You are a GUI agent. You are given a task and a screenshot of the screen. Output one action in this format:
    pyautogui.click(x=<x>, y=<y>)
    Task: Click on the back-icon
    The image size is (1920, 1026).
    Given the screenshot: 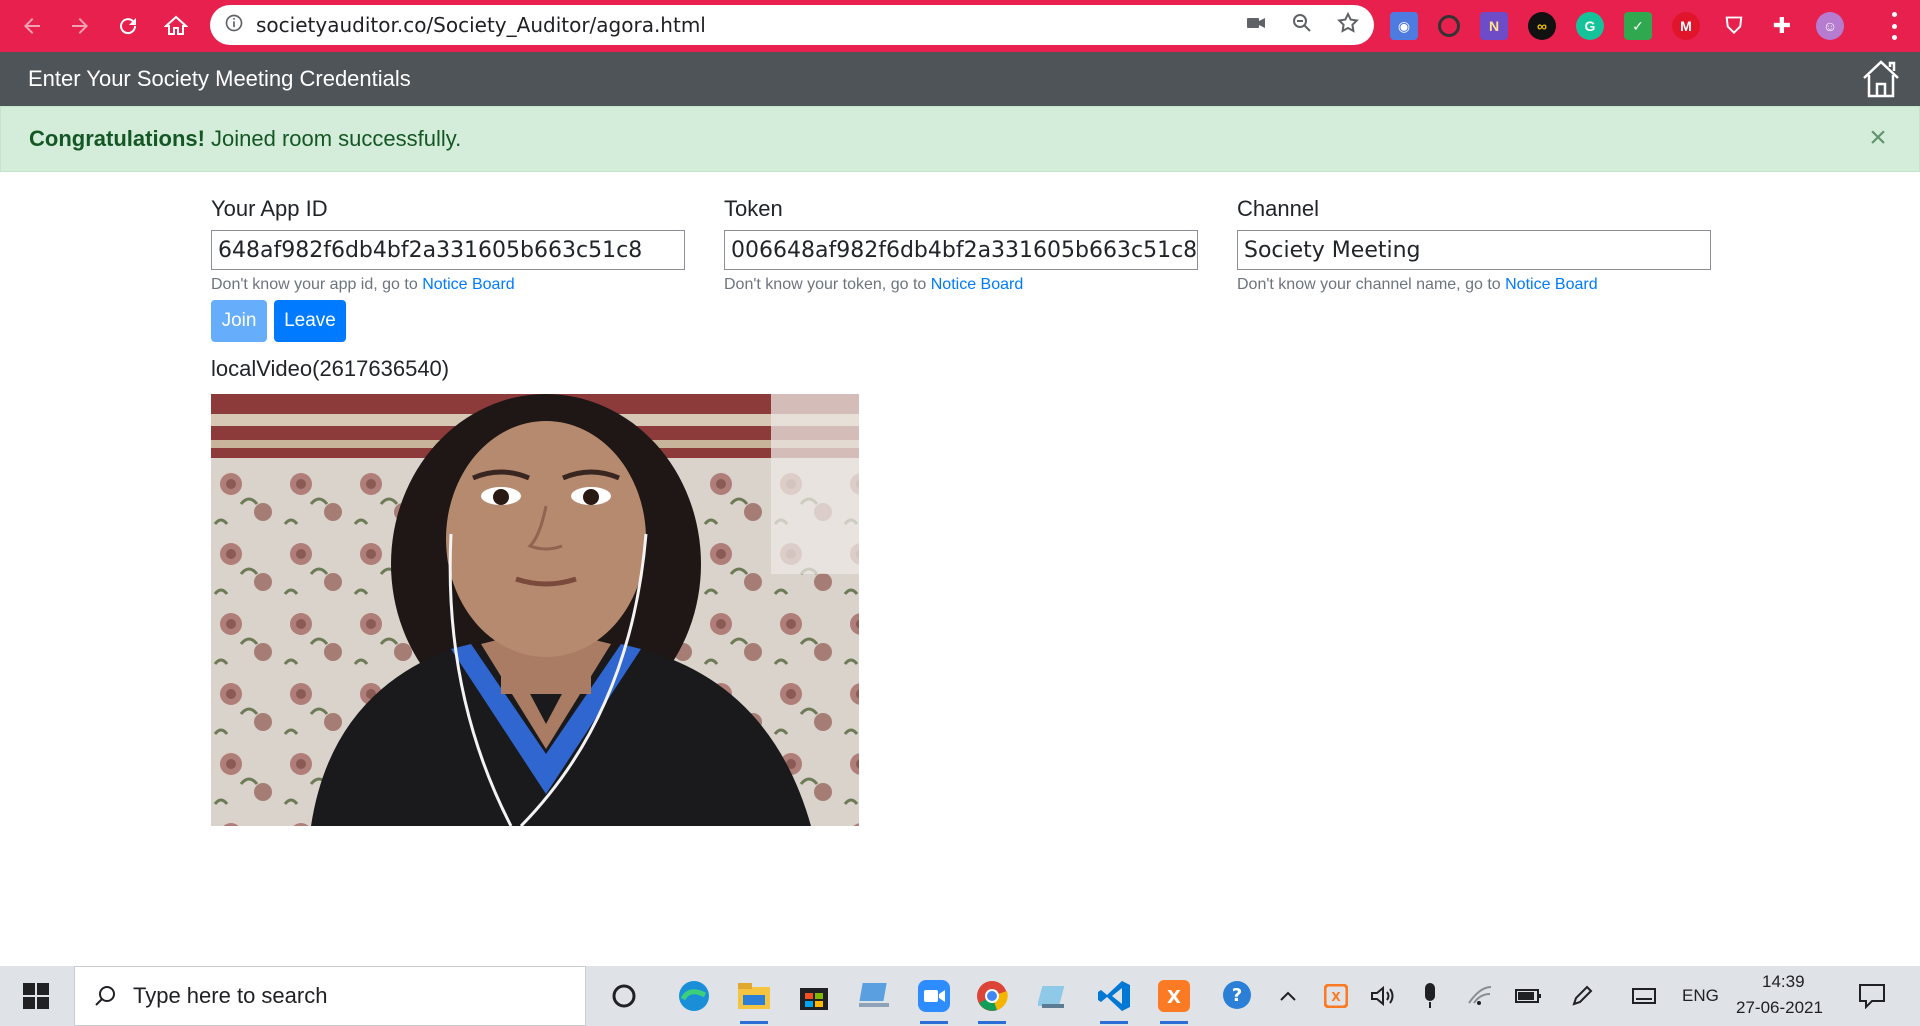 What is the action you would take?
    pyautogui.click(x=32, y=26)
    